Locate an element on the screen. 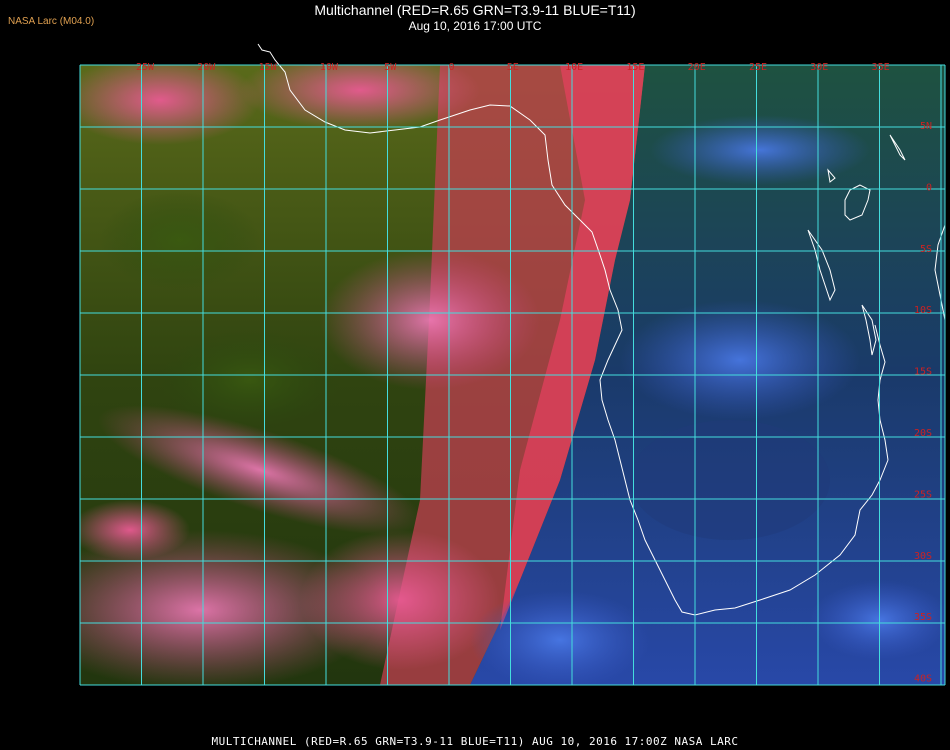 The width and height of the screenshot is (950, 750). grid-label: 5N is located at coordinates (926, 126).